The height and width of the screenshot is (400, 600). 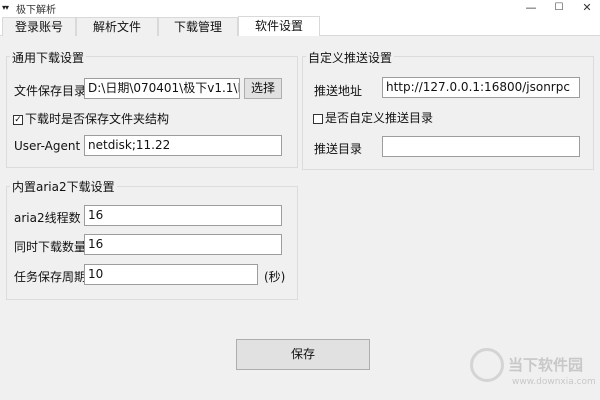 What do you see at coordinates (279, 26) in the screenshot?
I see `tab-settings: 软件设置` at bounding box center [279, 26].